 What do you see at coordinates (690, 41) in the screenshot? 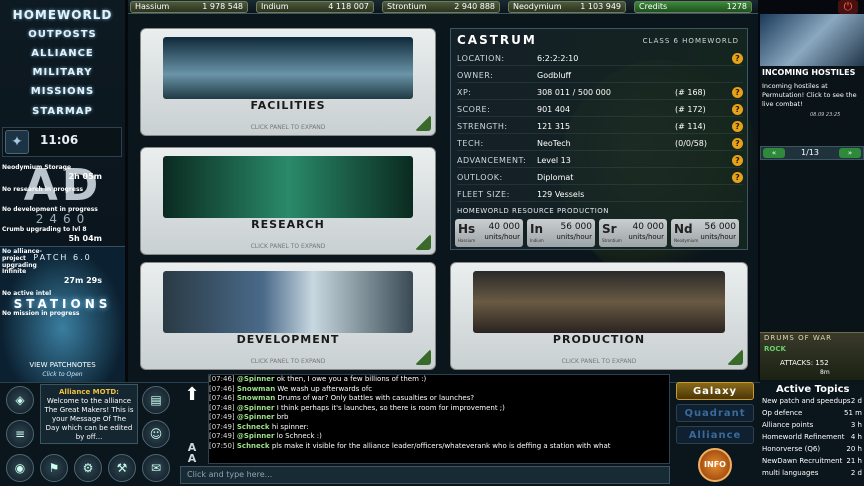
I see `station-class: CLASS 6 HOMEWORLD` at bounding box center [690, 41].